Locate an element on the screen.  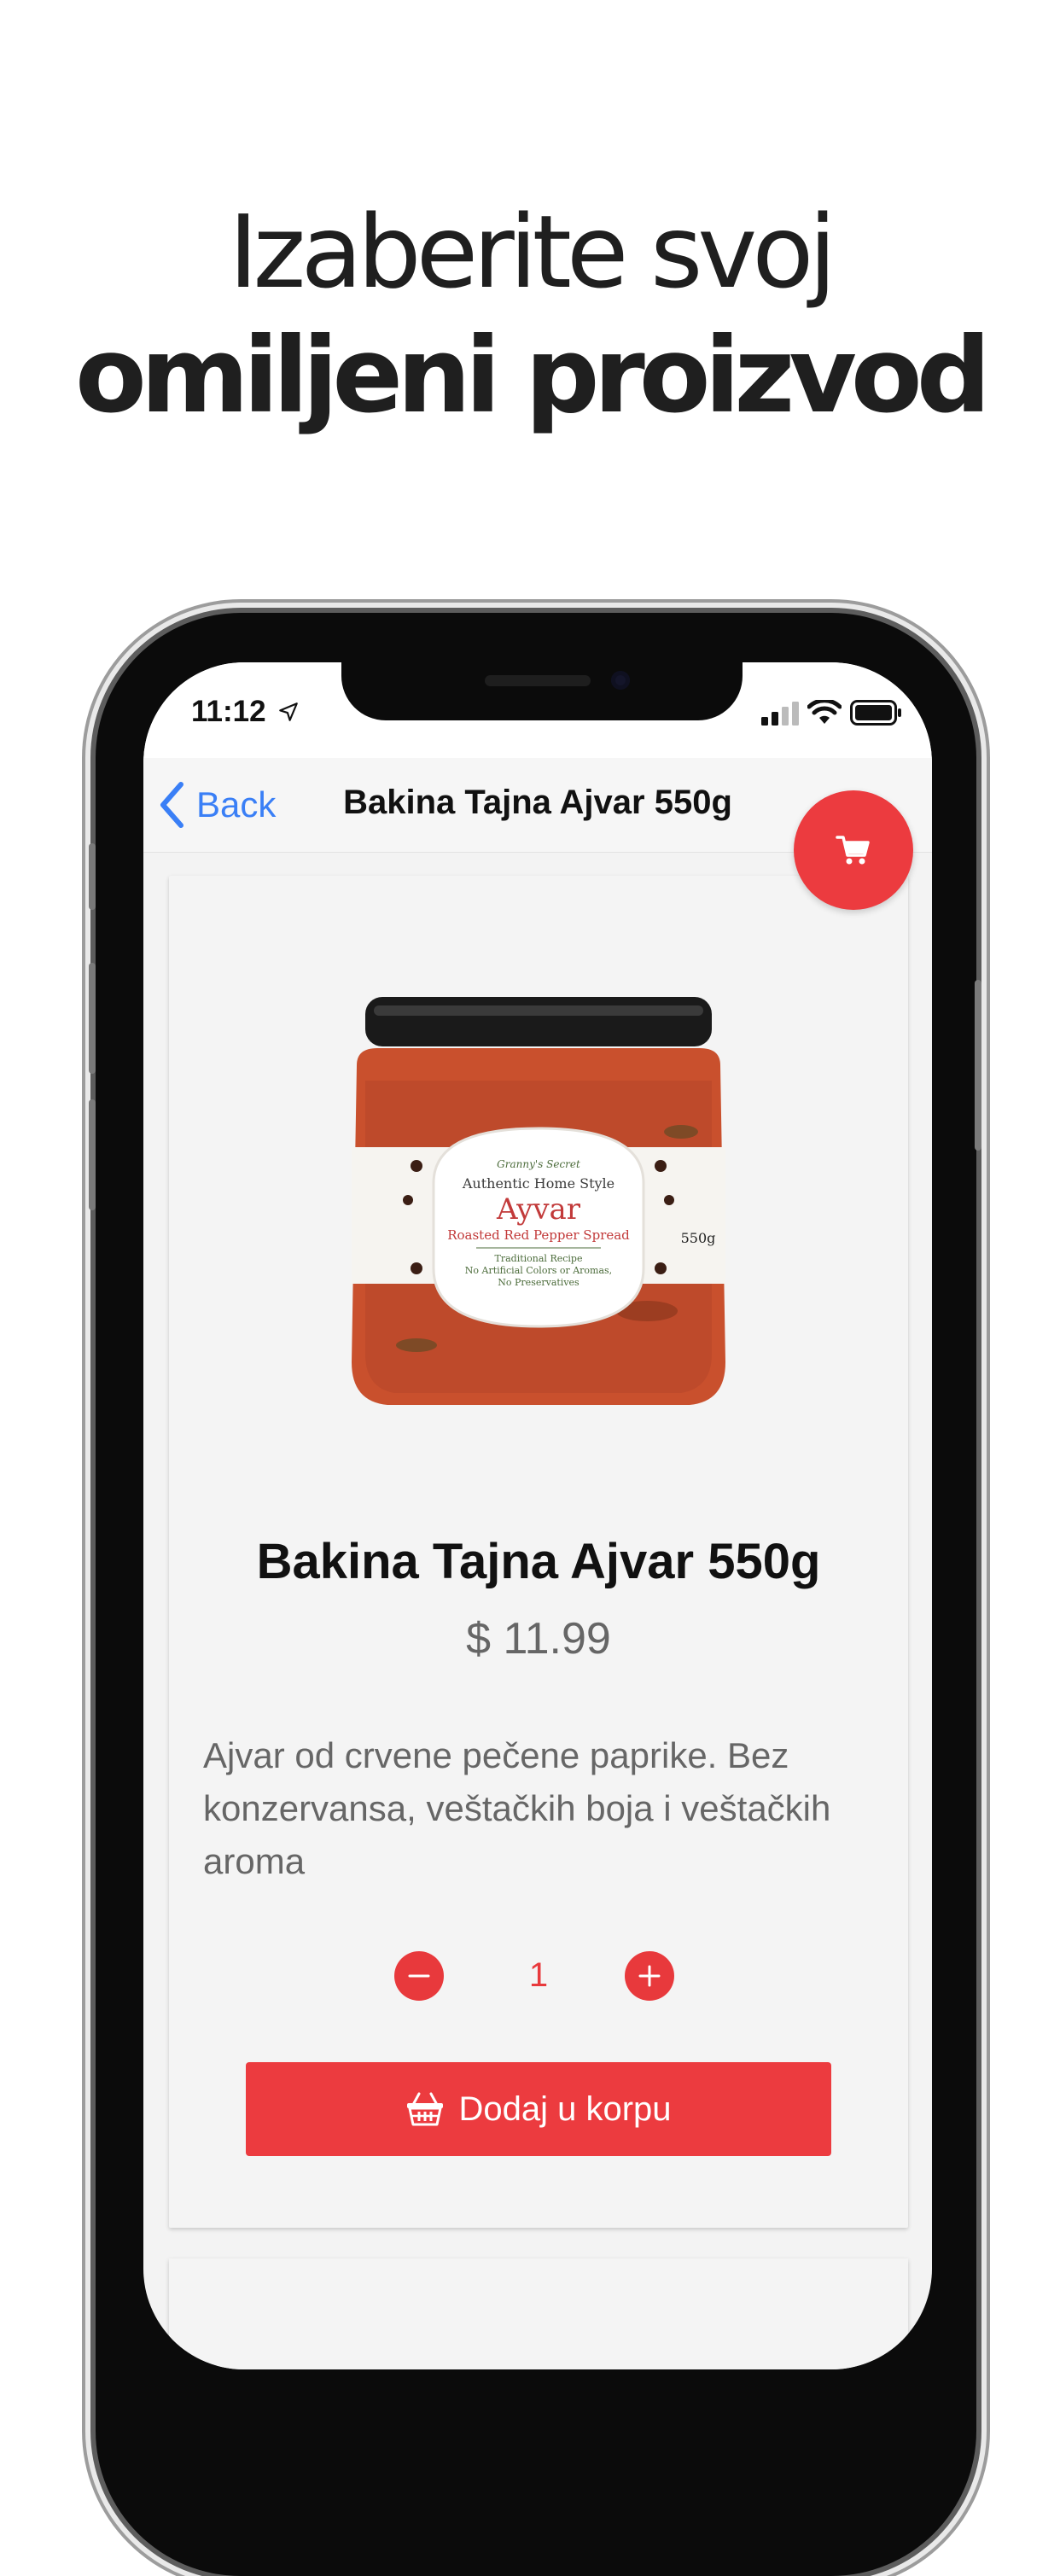
label-subtitle: Roasted Red Pepper Spread is located at coordinates (538, 1235).